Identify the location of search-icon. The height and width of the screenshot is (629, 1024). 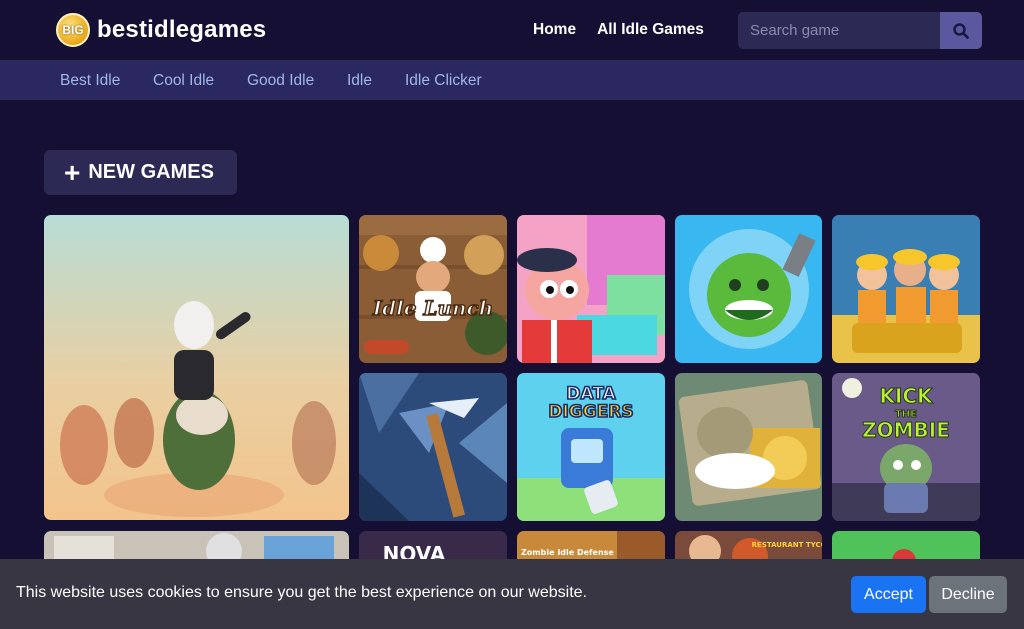
(961, 30).